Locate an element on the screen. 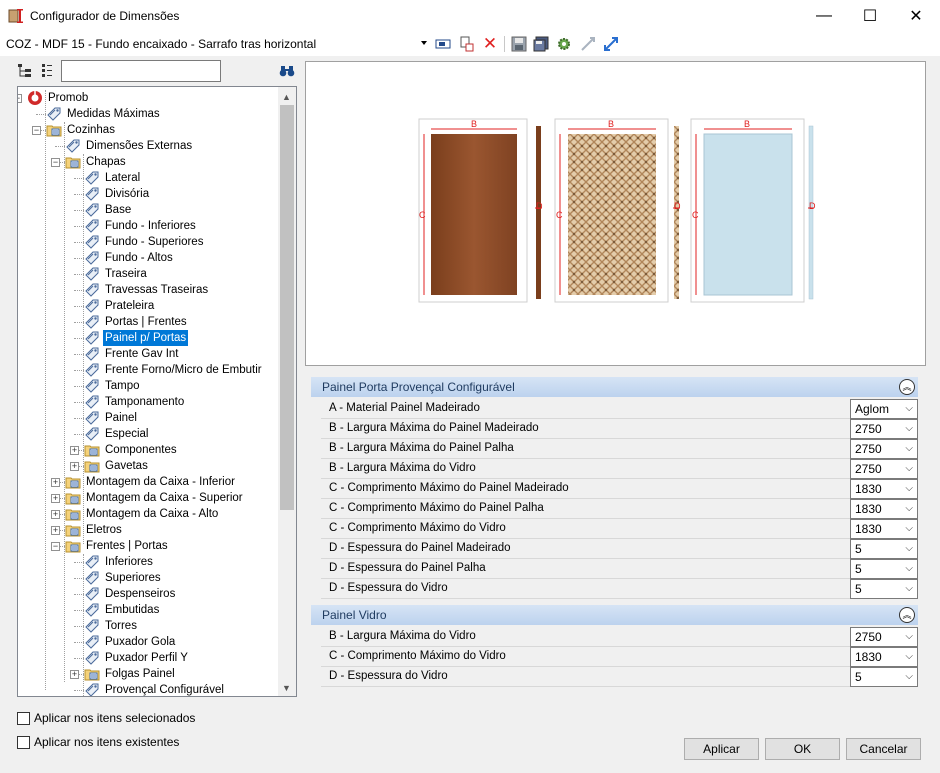 This screenshot has width=940, height=773. tree-item: Puxador Gola is located at coordinates (130, 642).